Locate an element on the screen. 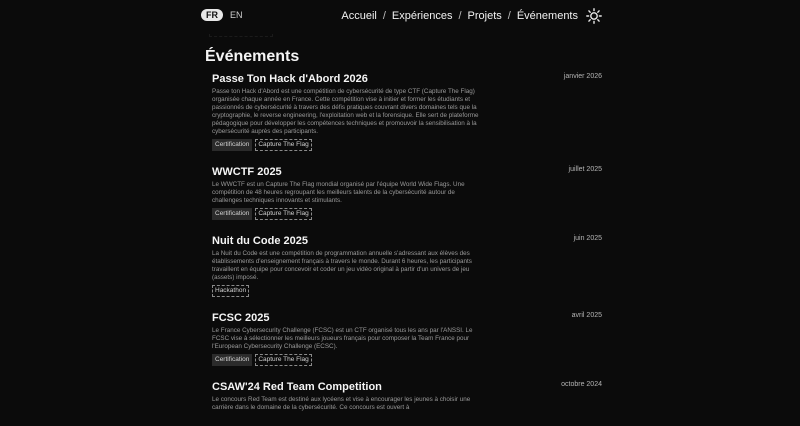 The height and width of the screenshot is (426, 800). event-tags: Hackathon is located at coordinates (407, 291).